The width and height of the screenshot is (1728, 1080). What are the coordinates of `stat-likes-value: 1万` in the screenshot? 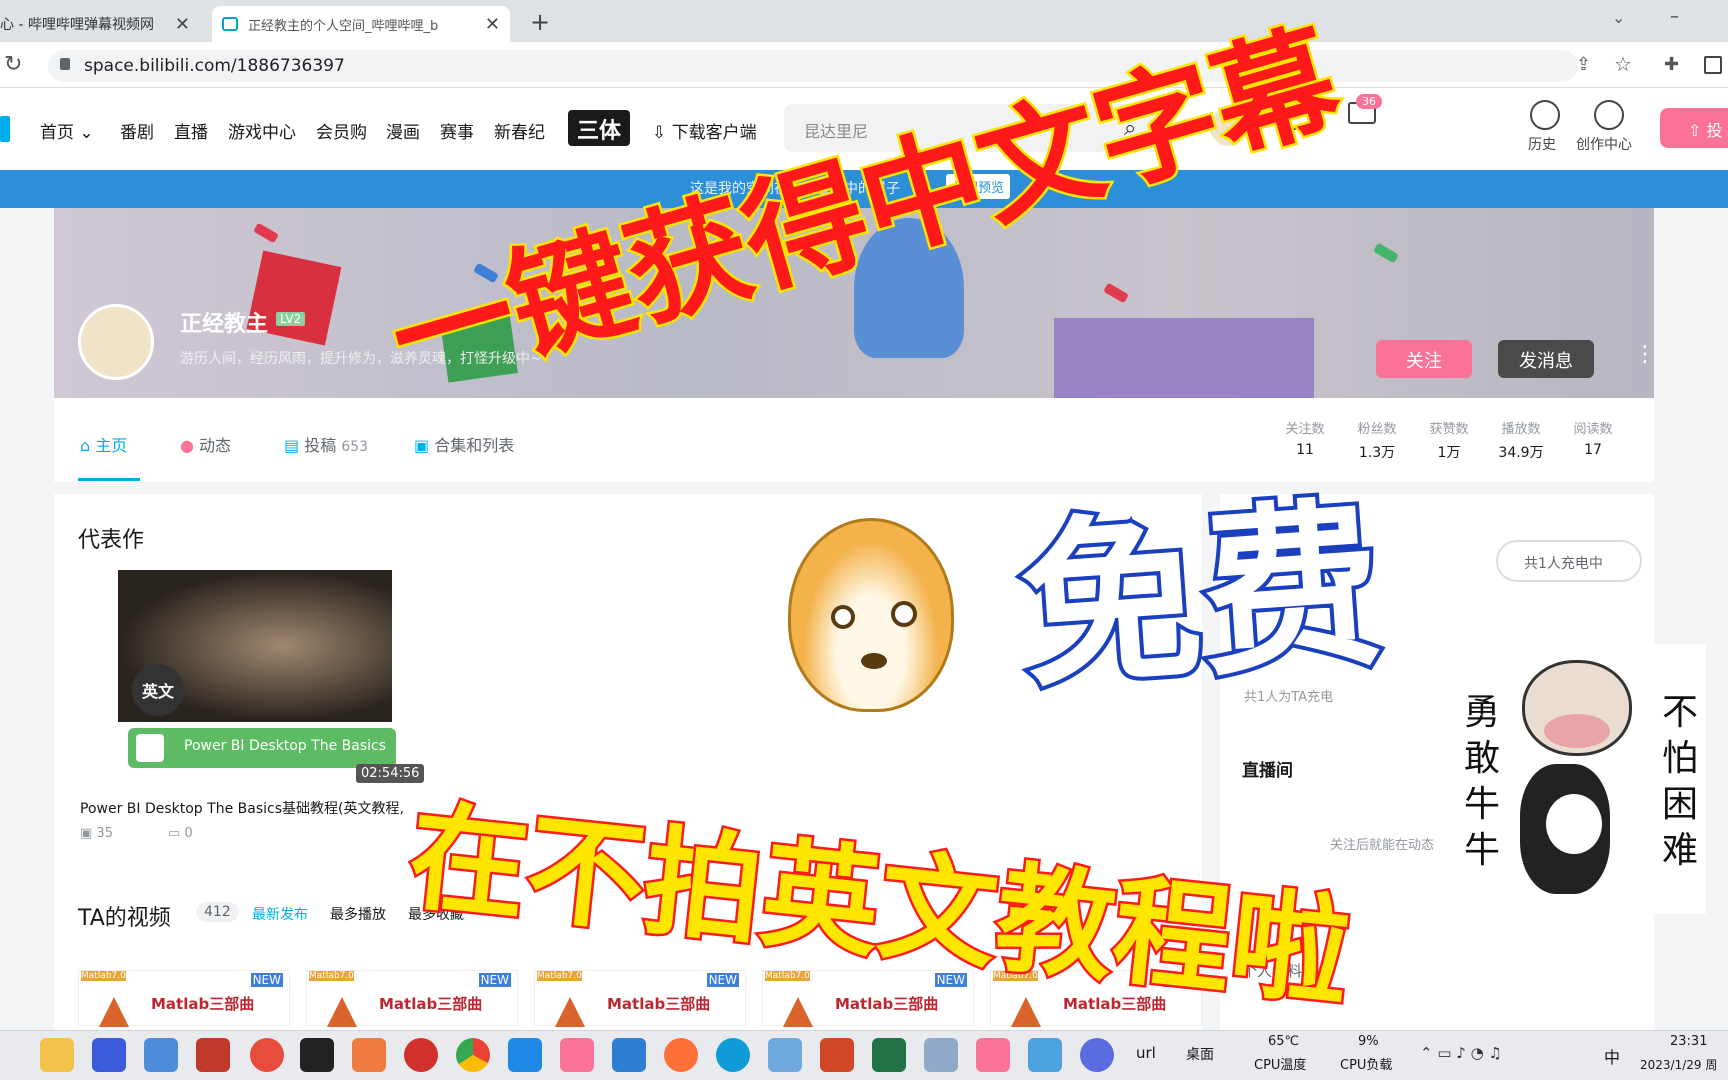 It's located at (1449, 453).